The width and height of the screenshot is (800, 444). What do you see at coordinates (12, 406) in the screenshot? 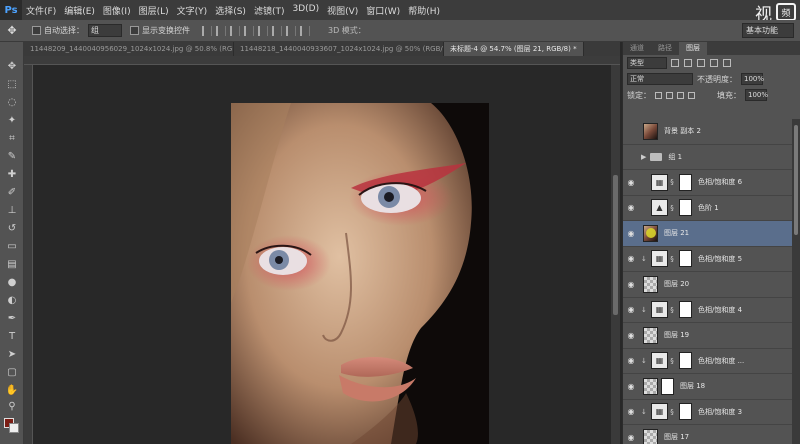
I see `zoom-tool-icon: ⚲` at bounding box center [12, 406].